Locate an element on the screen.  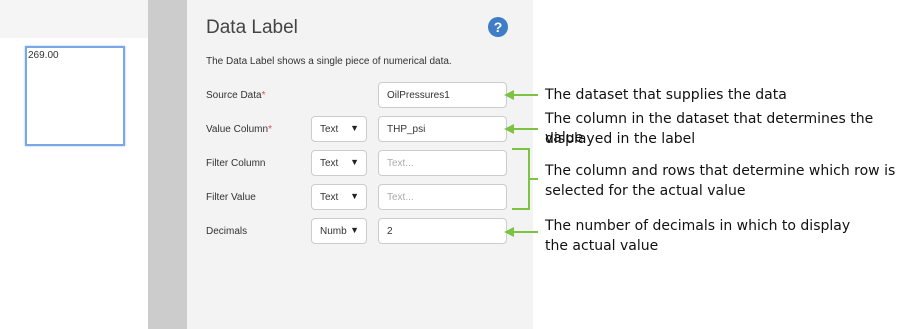
filter-column-type-select: Text ▼ is located at coordinates (339, 163).